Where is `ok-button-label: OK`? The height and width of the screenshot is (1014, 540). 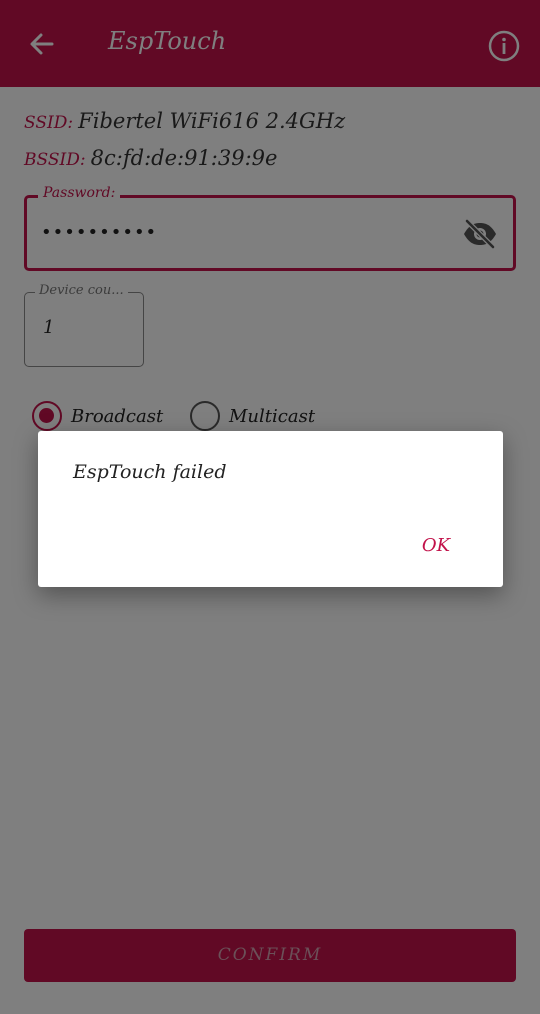 ok-button-label: OK is located at coordinates (436, 545).